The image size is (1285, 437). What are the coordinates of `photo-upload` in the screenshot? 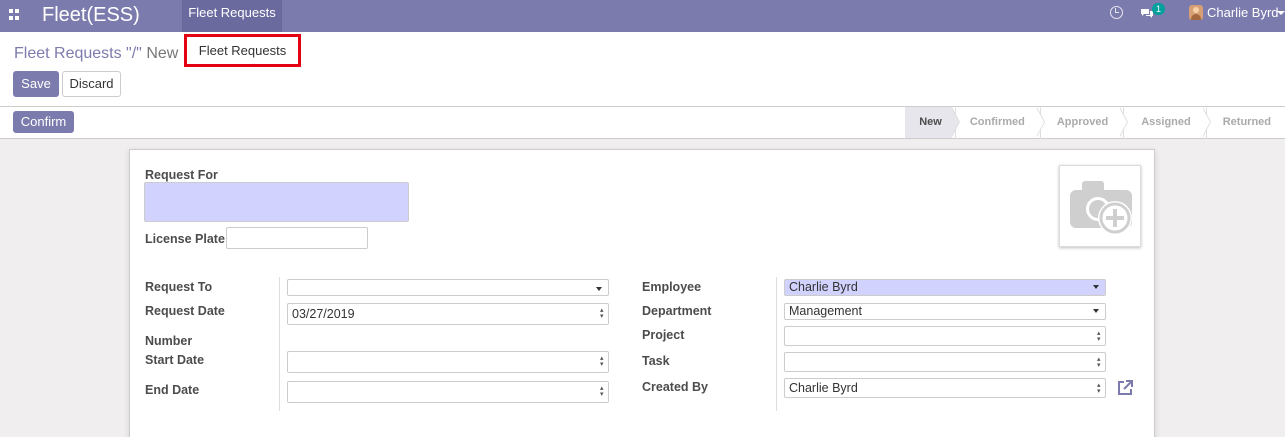 It's located at (1100, 206).